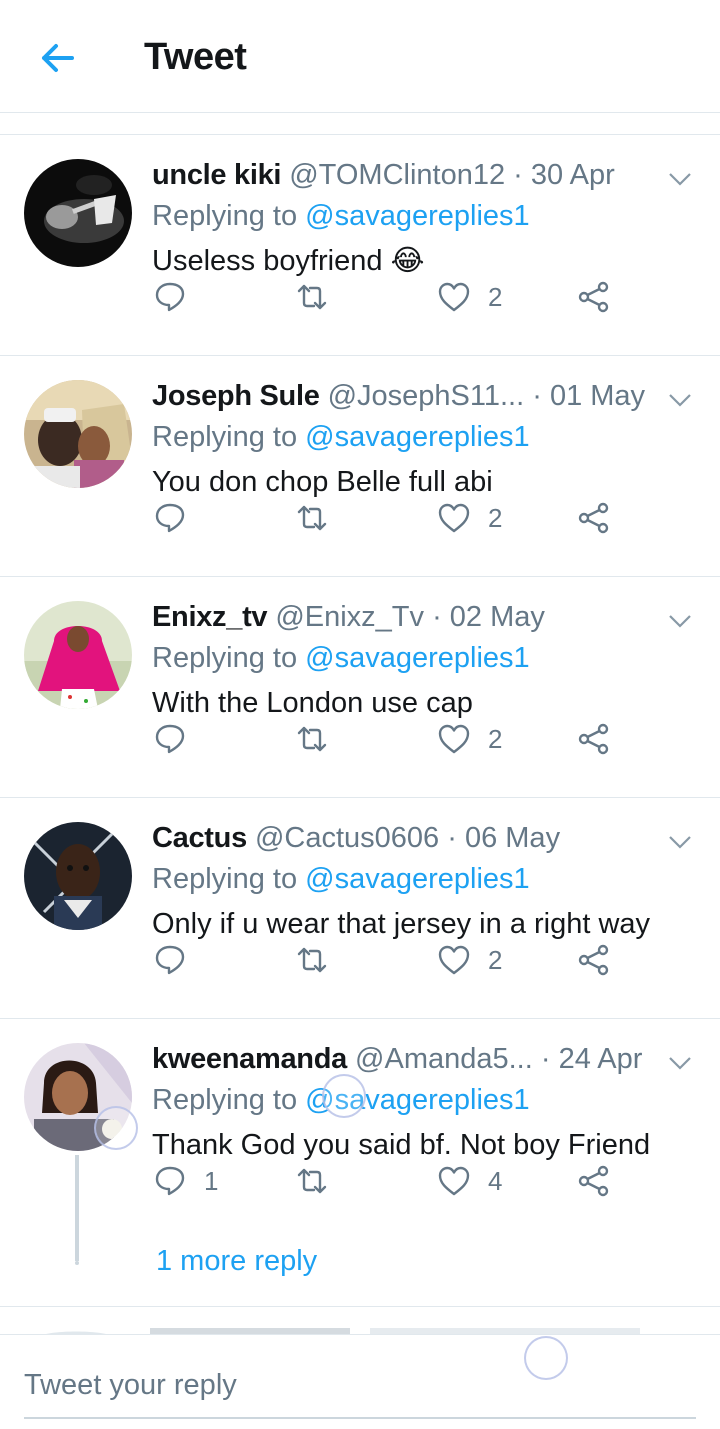 The image size is (720, 1429). What do you see at coordinates (340, 1332) in the screenshot?
I see `partial-tweet-preview` at bounding box center [340, 1332].